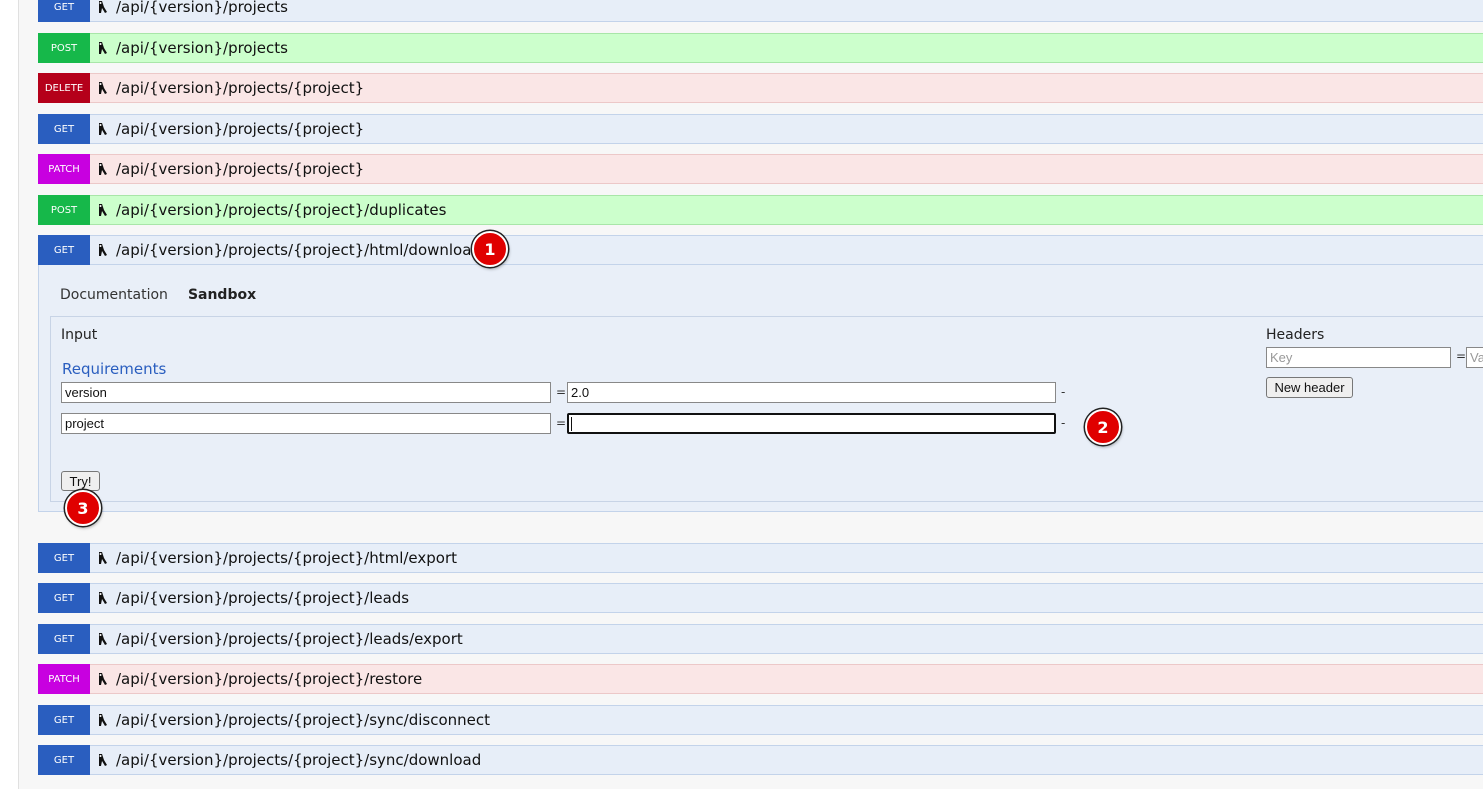 The height and width of the screenshot is (789, 1483). What do you see at coordinates (64, 88) in the screenshot?
I see `method-badge: DELETE` at bounding box center [64, 88].